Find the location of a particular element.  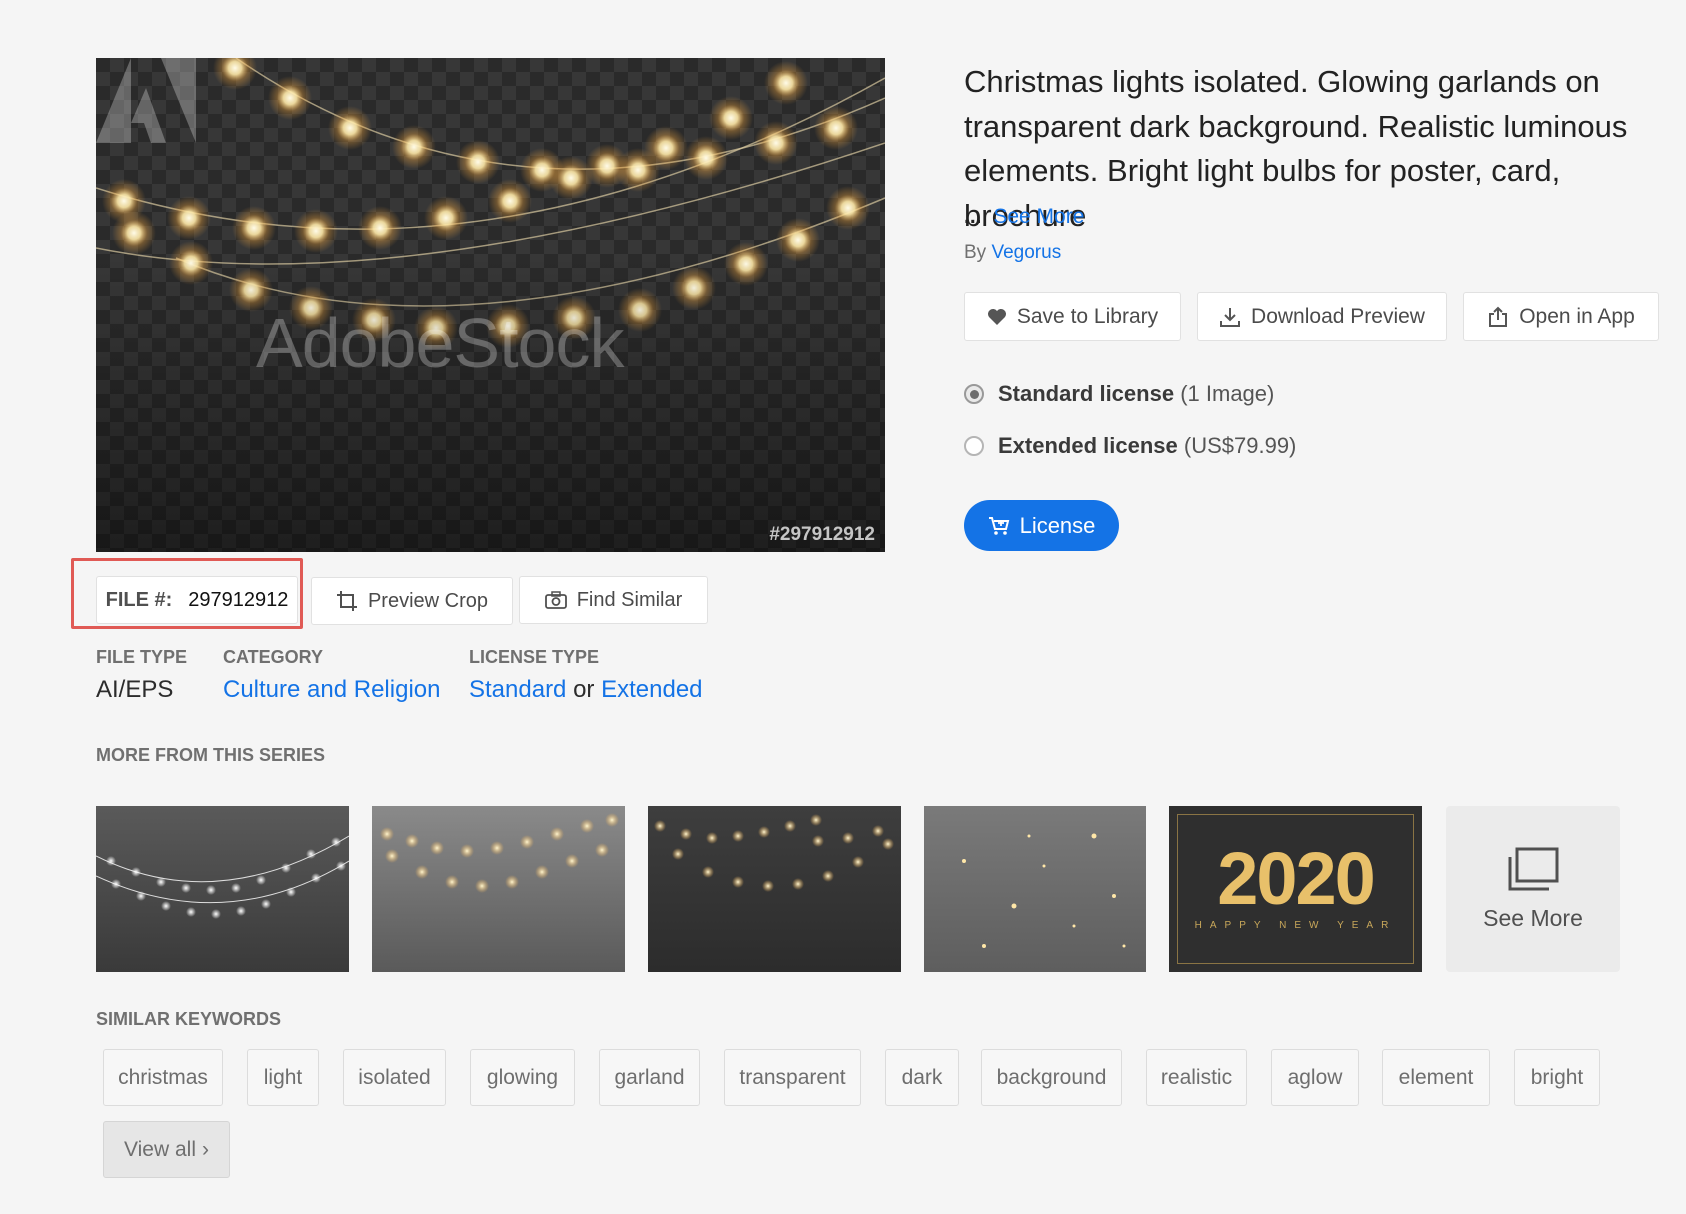

title-see-more: ... See More is located at coordinates (1024, 217).